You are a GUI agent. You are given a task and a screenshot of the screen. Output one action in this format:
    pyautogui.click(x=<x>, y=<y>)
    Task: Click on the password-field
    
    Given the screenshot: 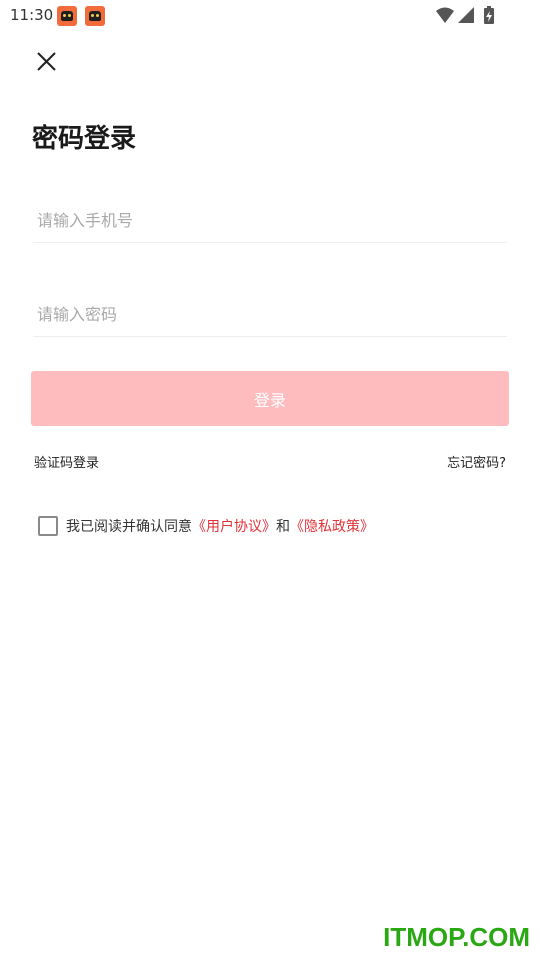 What is the action you would take?
    pyautogui.click(x=270, y=314)
    